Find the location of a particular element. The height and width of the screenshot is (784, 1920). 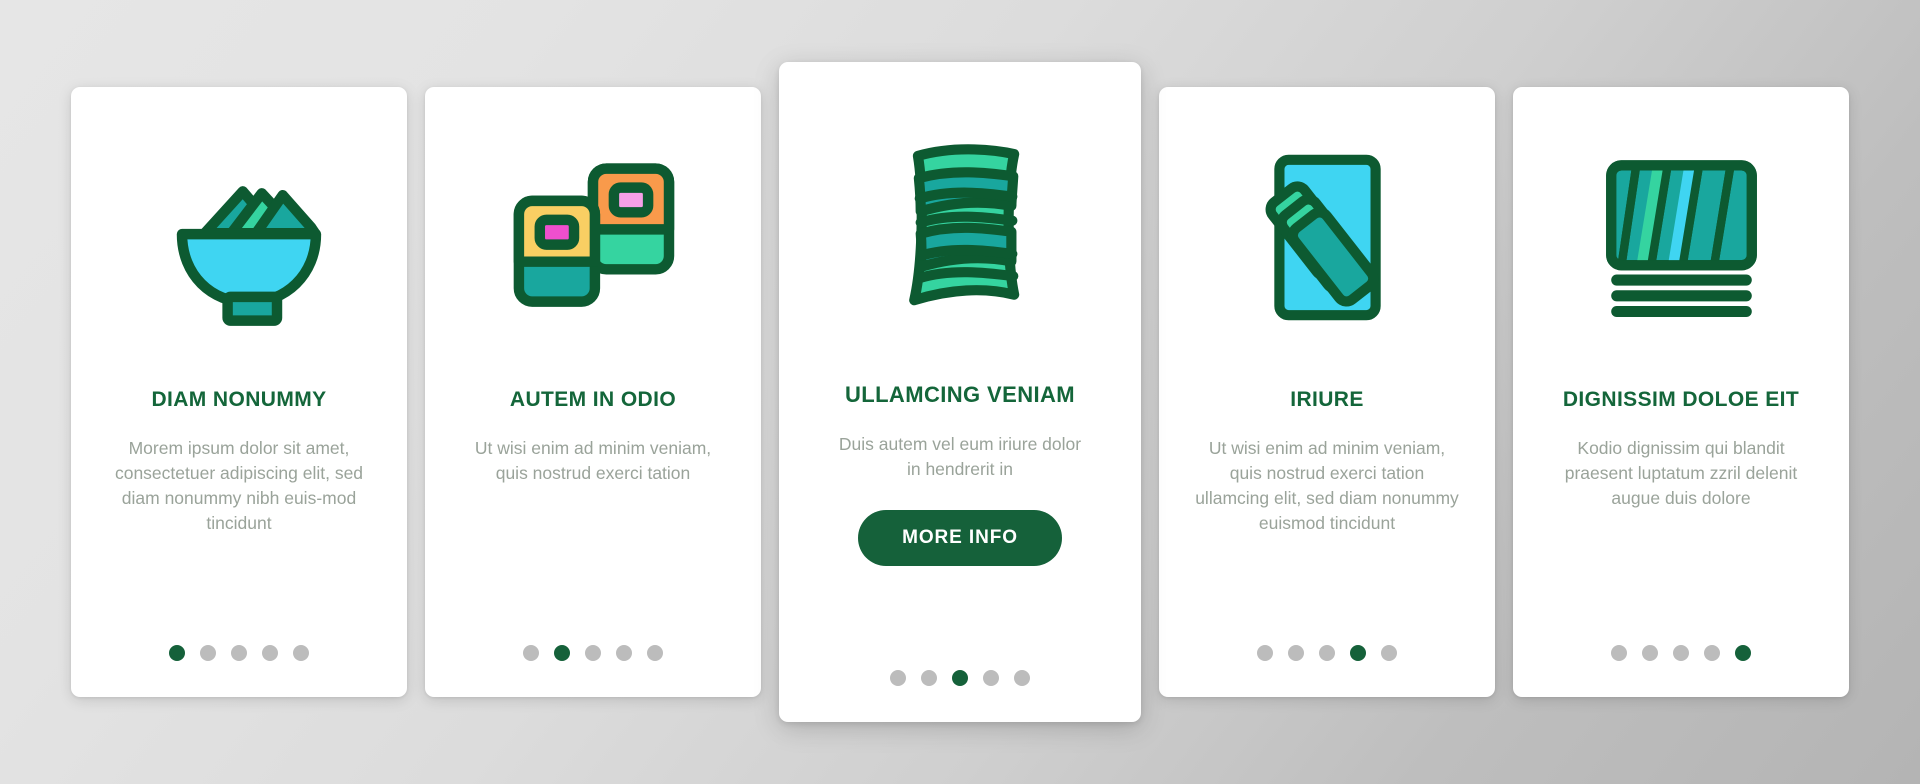

card-title: IRIURE is located at coordinates (1327, 399).